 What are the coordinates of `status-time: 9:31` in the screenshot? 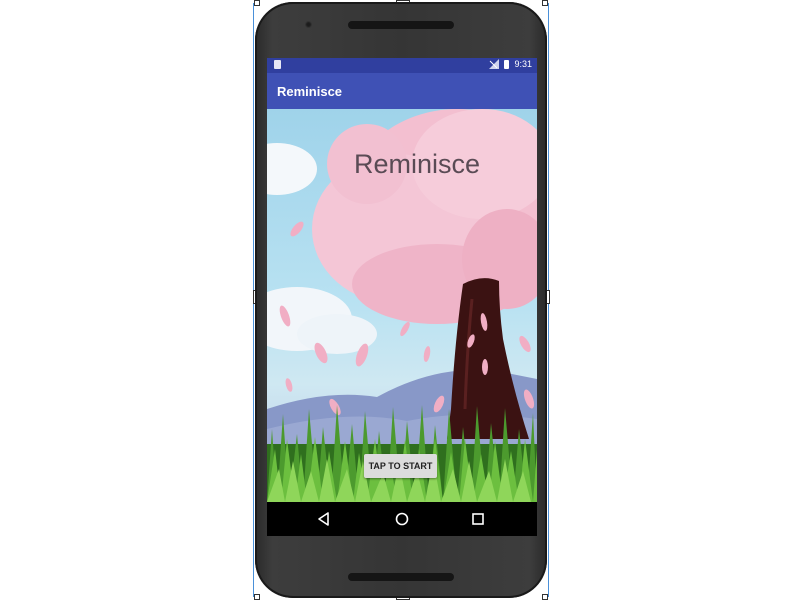 It's located at (523, 64).